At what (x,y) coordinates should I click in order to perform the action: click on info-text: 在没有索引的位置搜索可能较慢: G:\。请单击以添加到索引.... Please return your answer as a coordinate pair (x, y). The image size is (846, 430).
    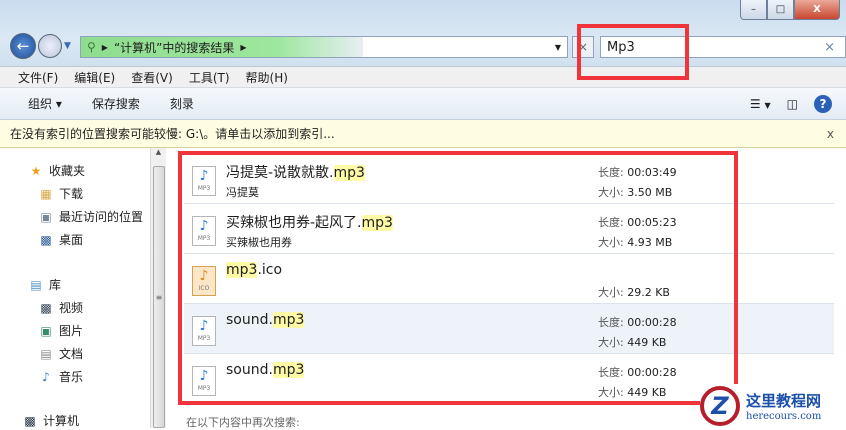
    Looking at the image, I should click on (172, 133).